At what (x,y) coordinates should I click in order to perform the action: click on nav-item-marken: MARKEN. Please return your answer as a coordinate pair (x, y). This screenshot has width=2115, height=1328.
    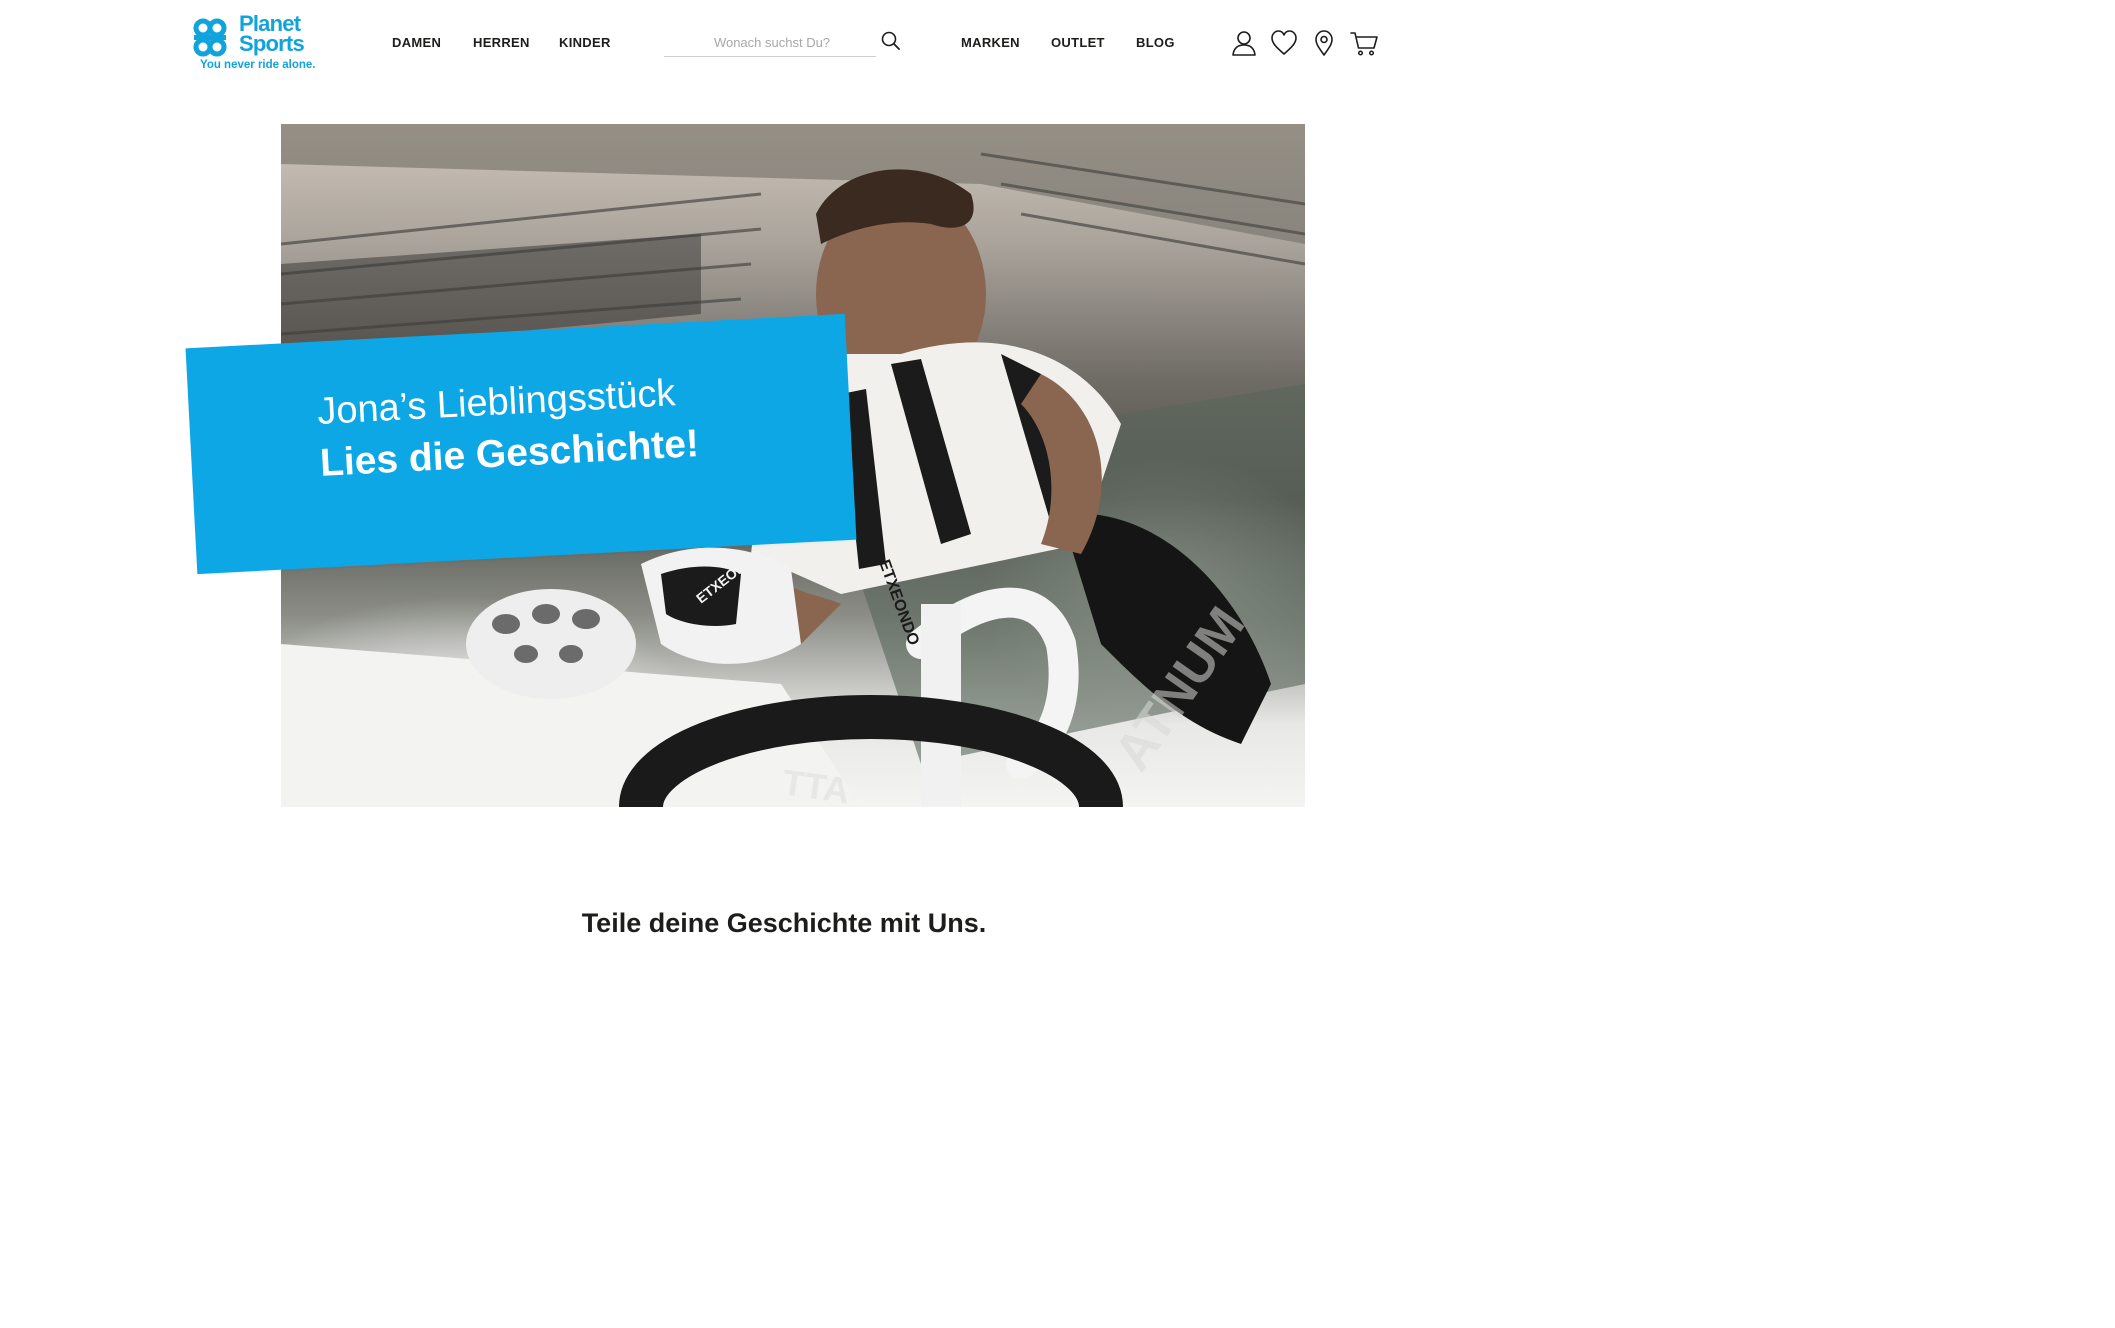
    Looking at the image, I should click on (990, 42).